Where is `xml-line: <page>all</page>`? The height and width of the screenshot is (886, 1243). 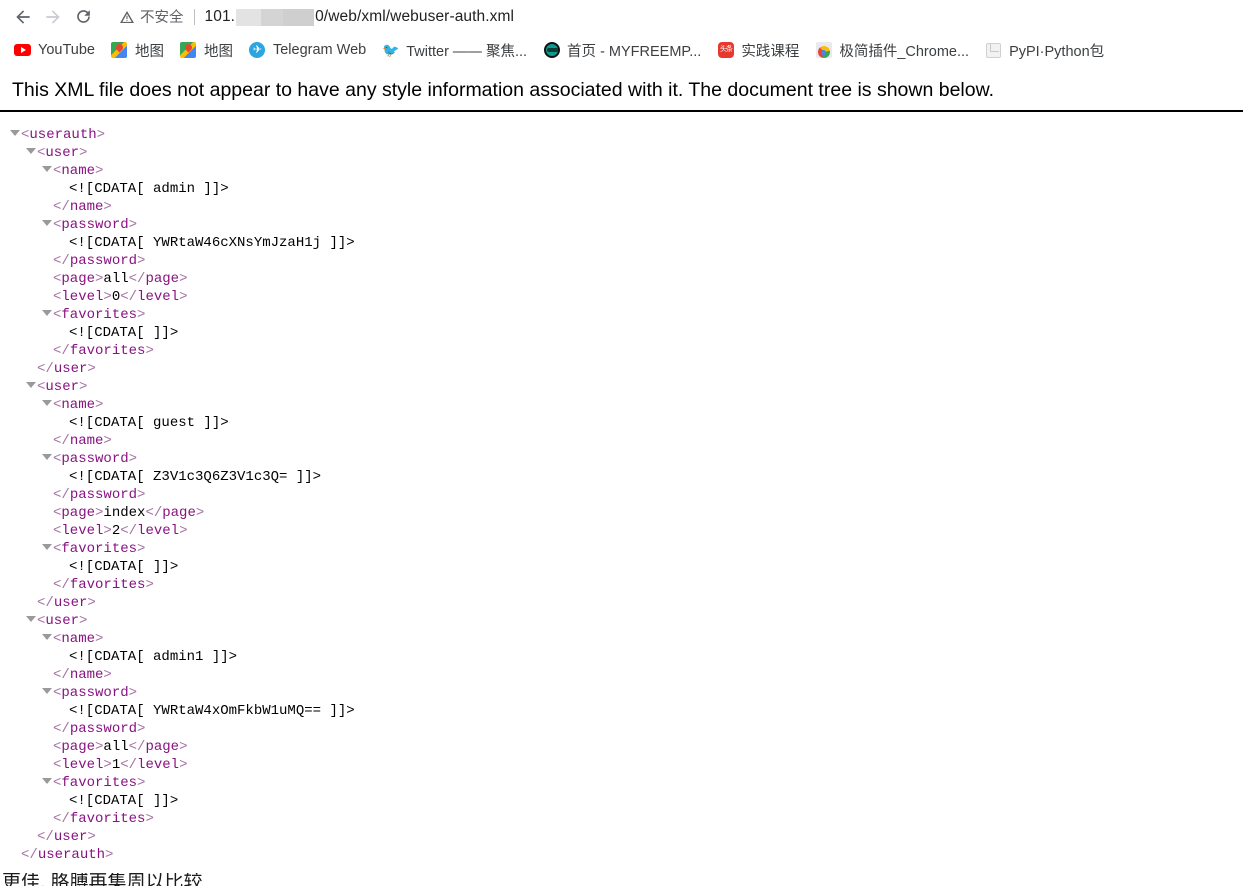
xml-line: <page>all</page> is located at coordinates (120, 279).